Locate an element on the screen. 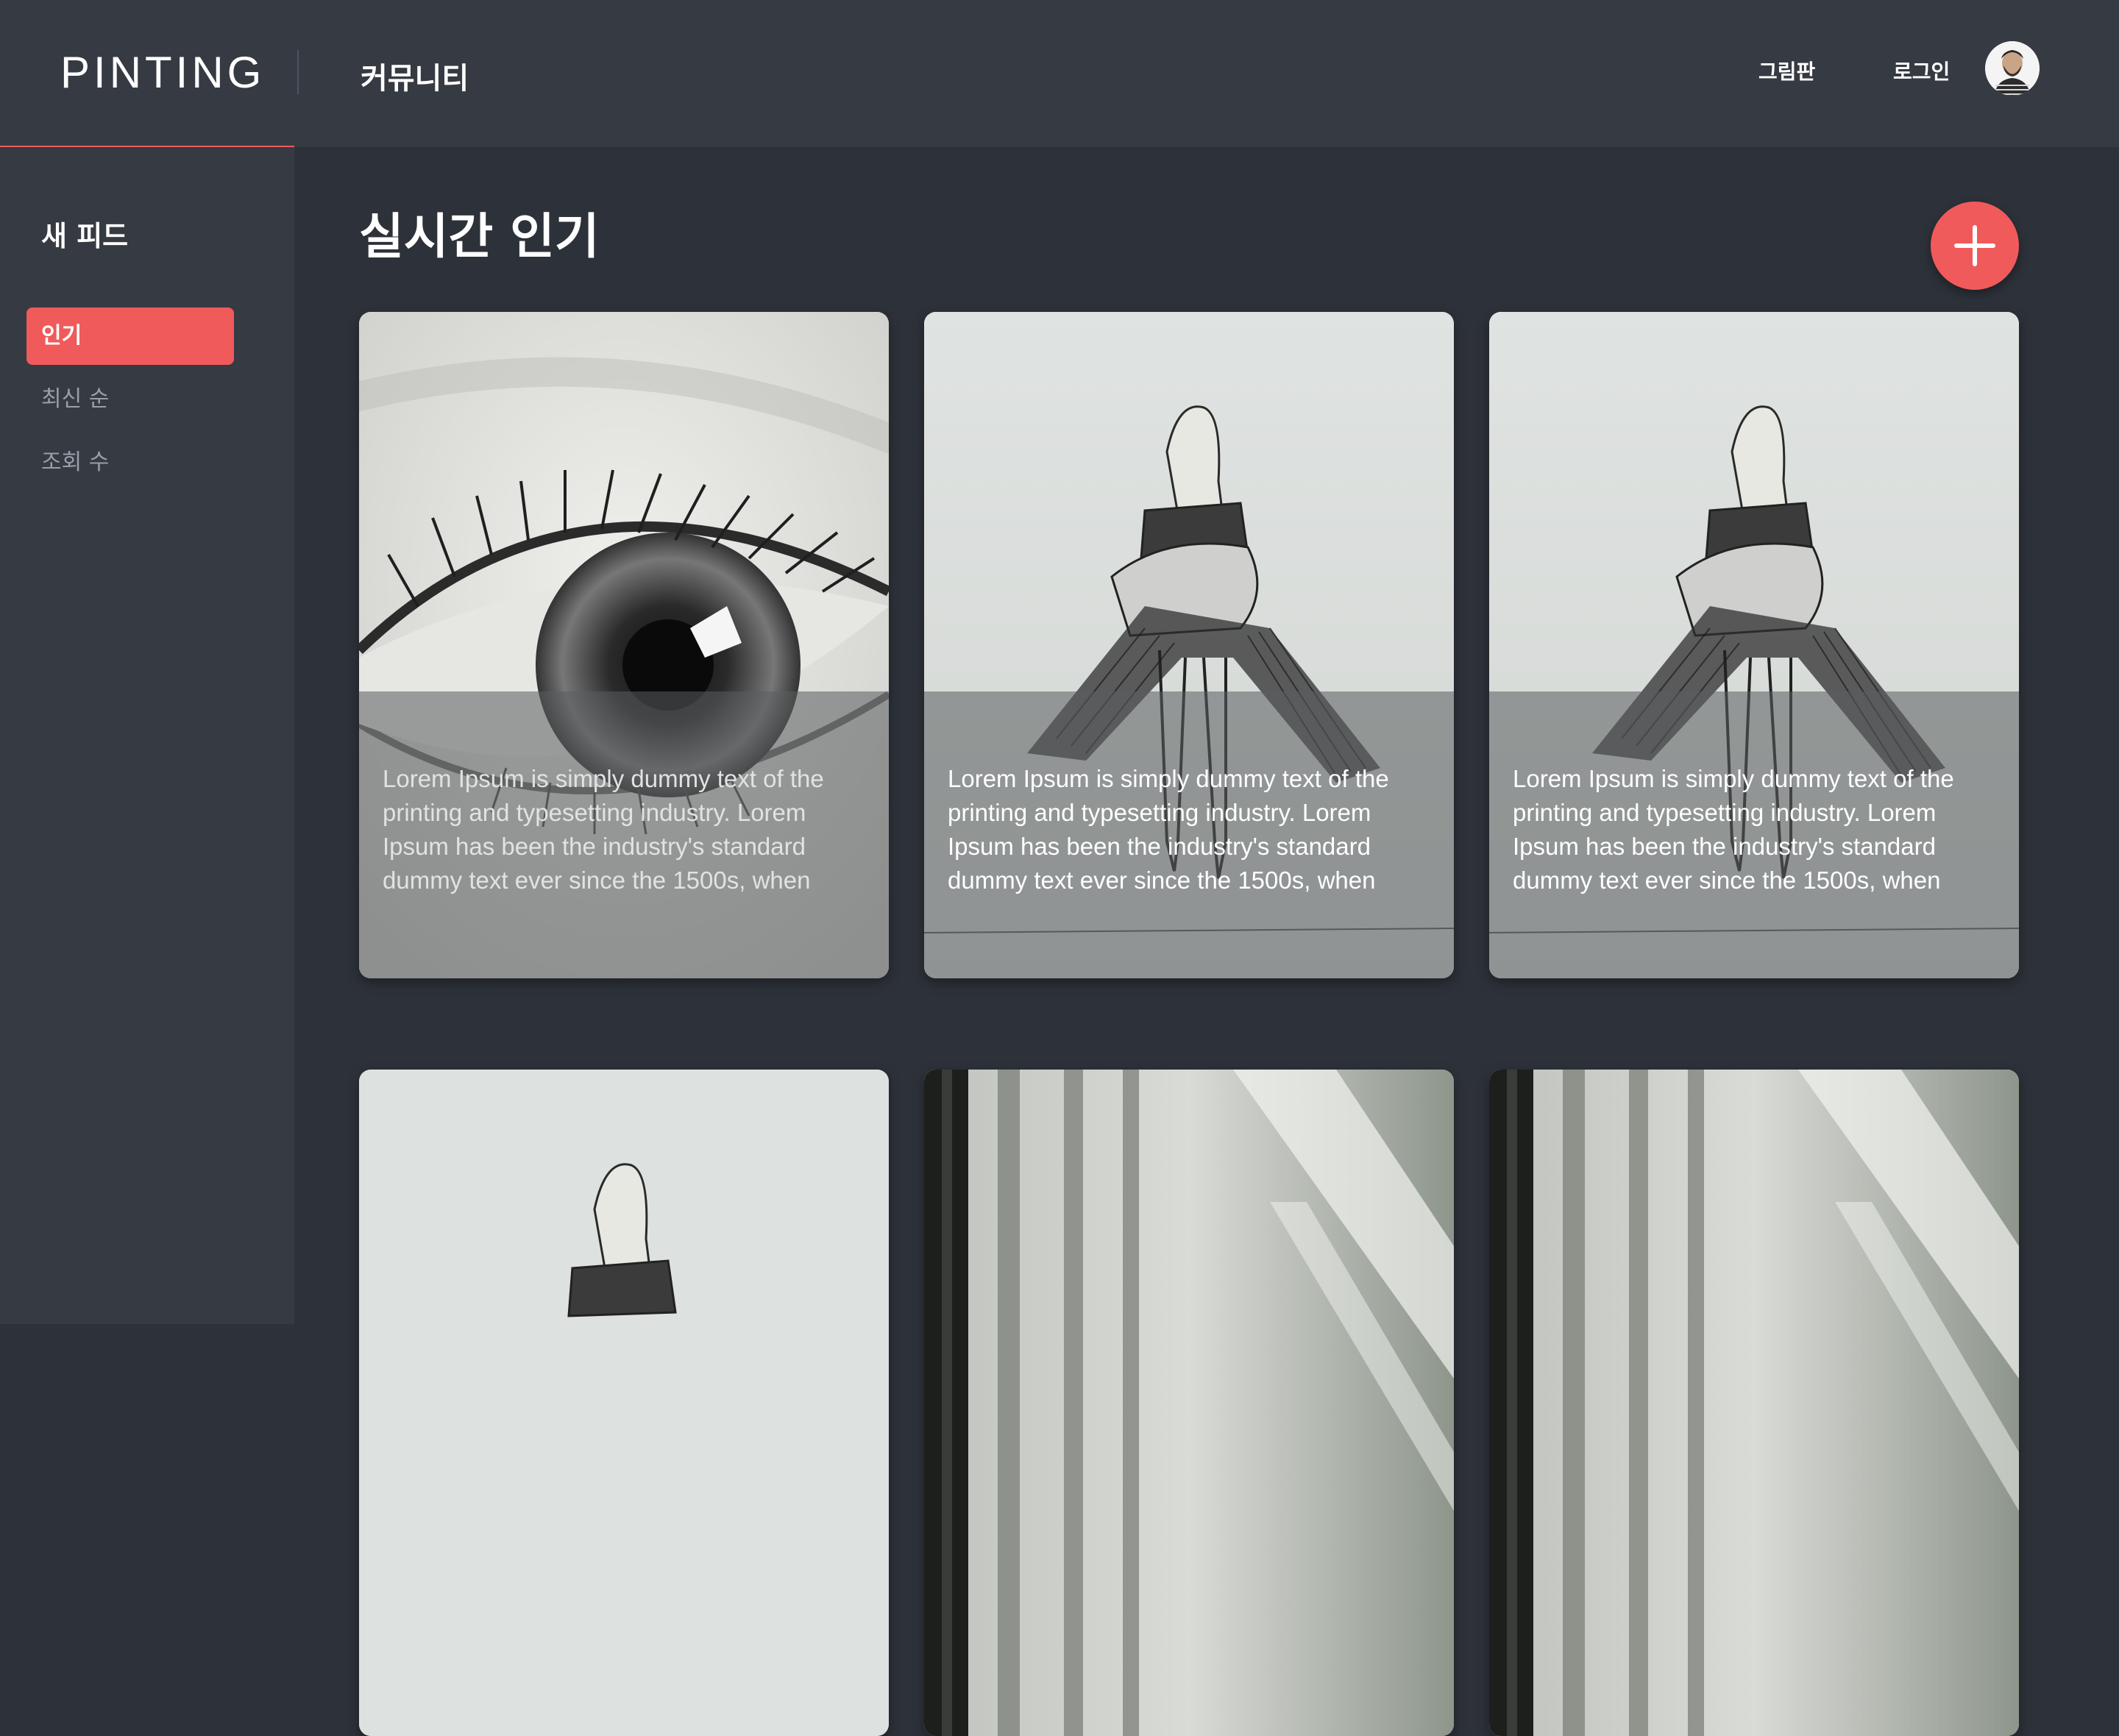 The image size is (2119, 1736). add-post-button is located at coordinates (1975, 246).